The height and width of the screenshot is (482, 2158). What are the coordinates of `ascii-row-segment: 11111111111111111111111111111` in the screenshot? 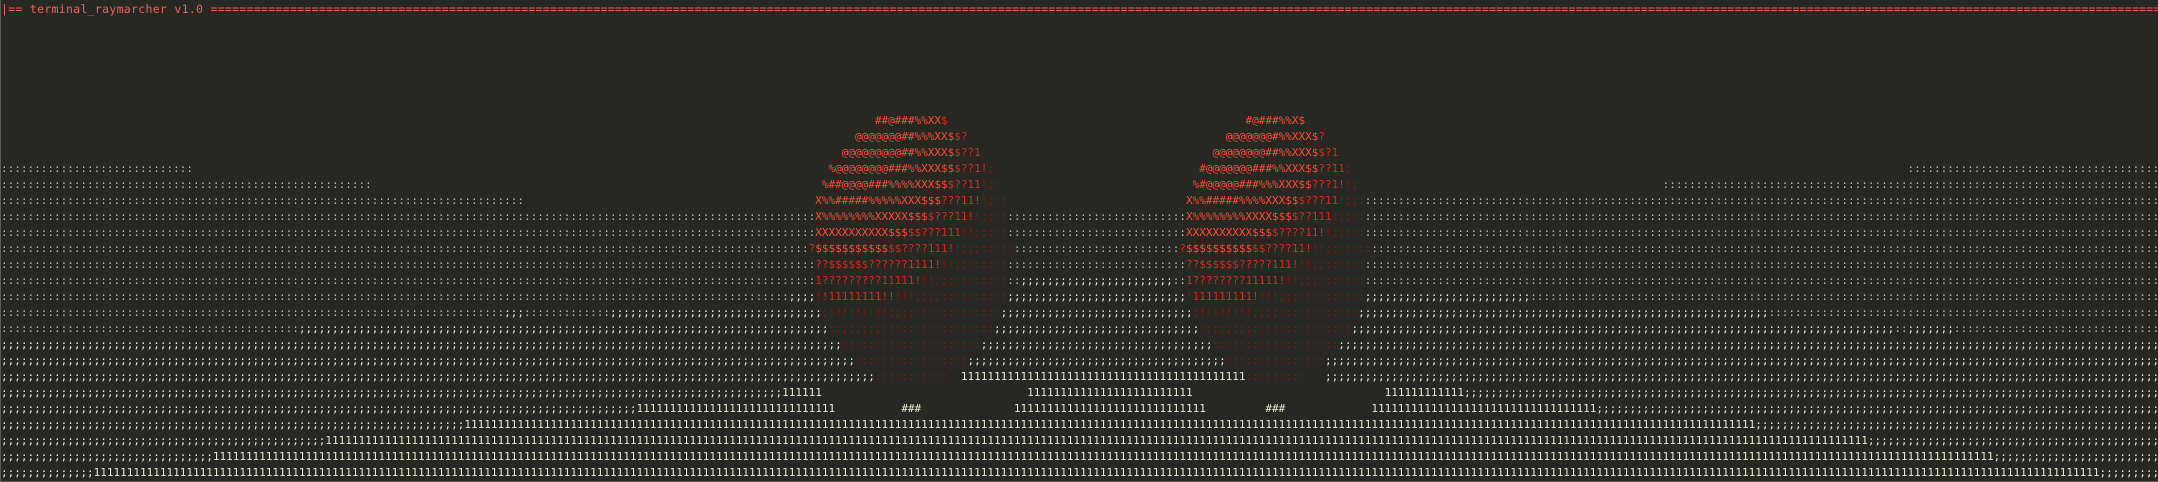 It's located at (1110, 408).